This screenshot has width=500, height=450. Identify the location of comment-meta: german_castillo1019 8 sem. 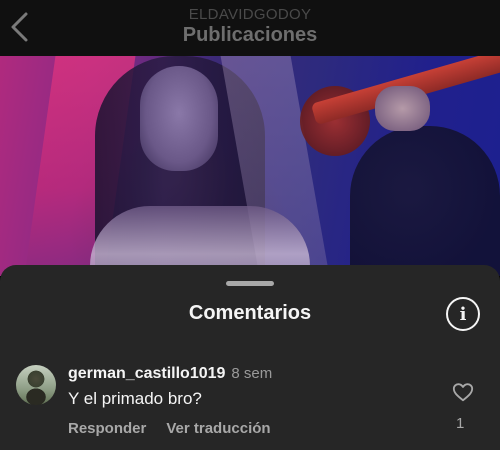
(170, 374).